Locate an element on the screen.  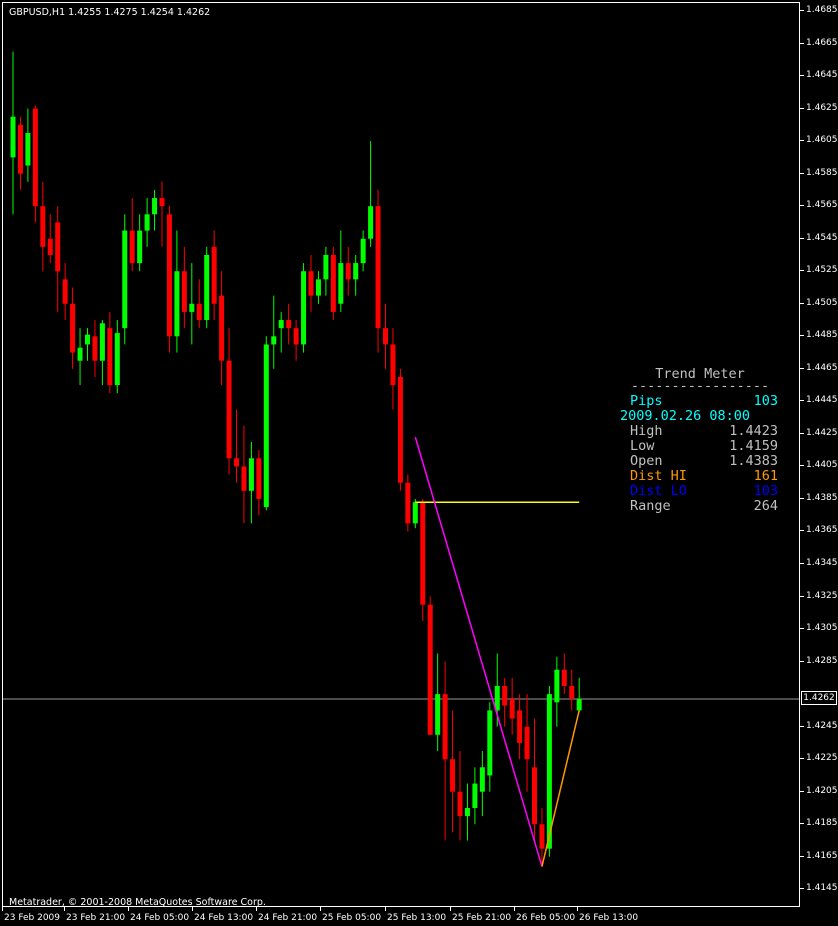
trend-meter-label: Open is located at coordinates (646, 461).